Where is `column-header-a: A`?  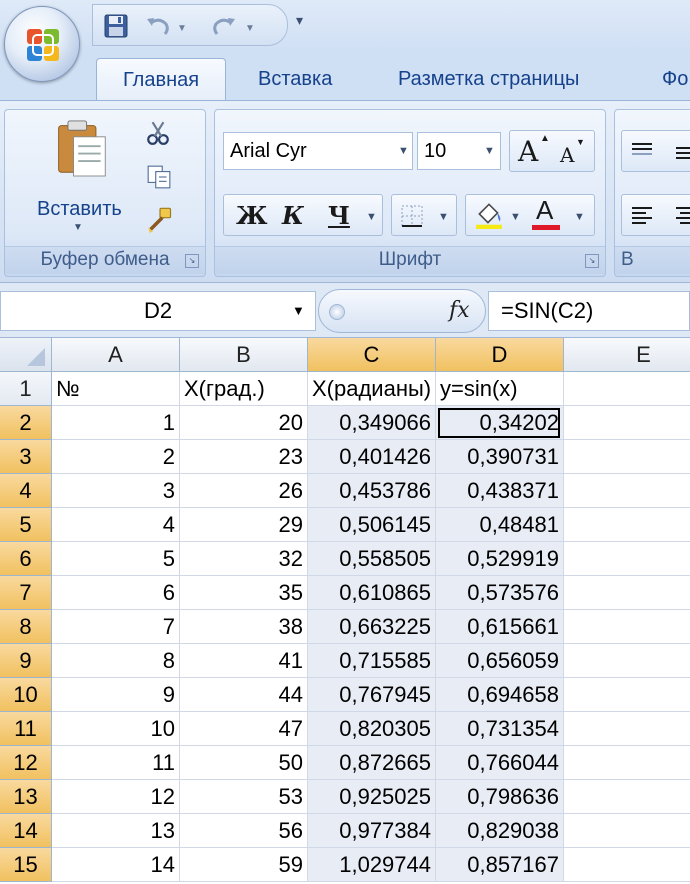
column-header-a: A is located at coordinates (116, 355).